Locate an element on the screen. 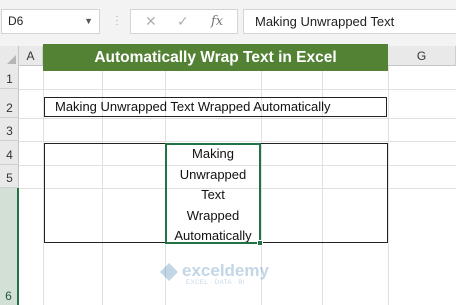 The height and width of the screenshot is (305, 456). column-header-a: A is located at coordinates (31, 56).